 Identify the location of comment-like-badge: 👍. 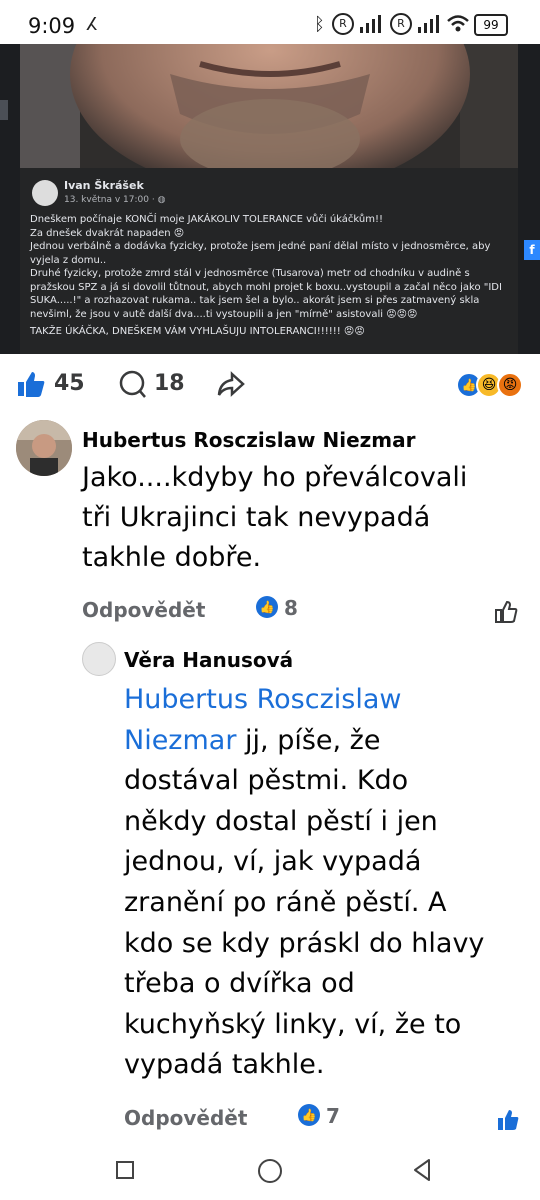
(267, 607).